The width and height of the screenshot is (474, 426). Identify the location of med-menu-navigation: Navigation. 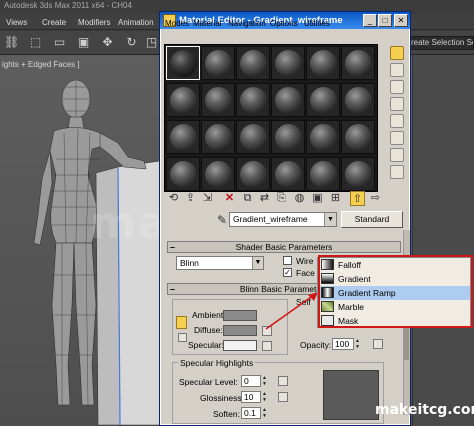
(247, 23).